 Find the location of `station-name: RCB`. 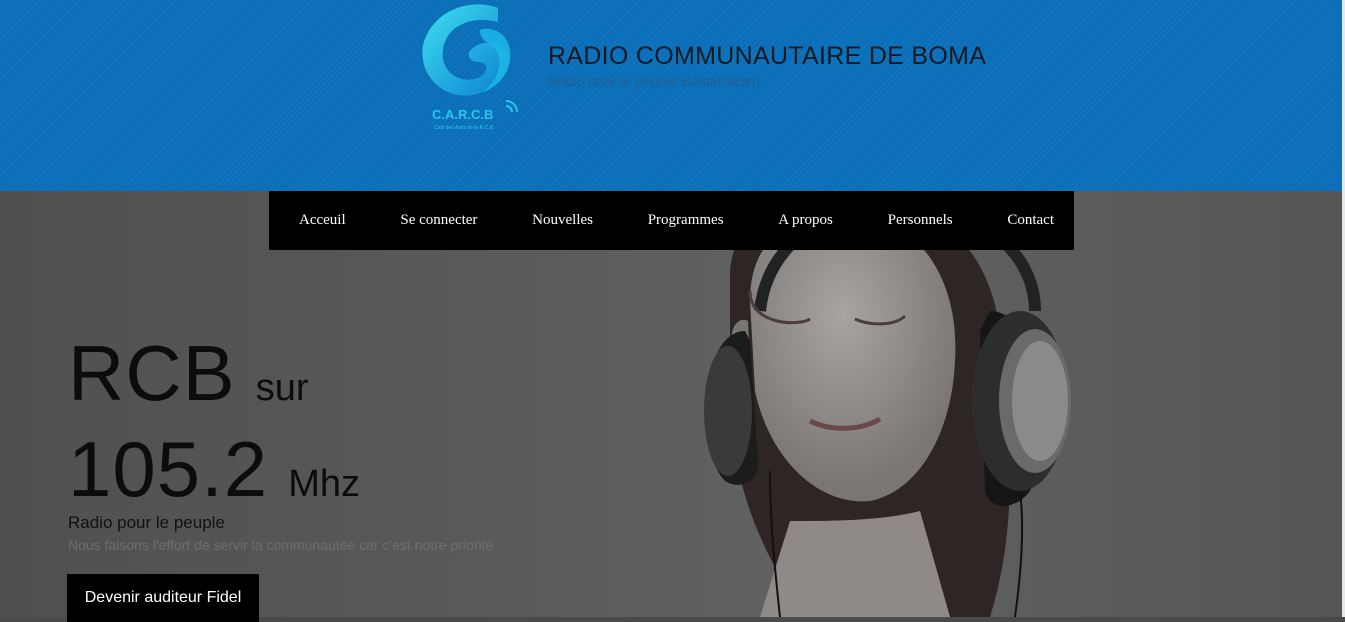

station-name: RCB is located at coordinates (152, 373).